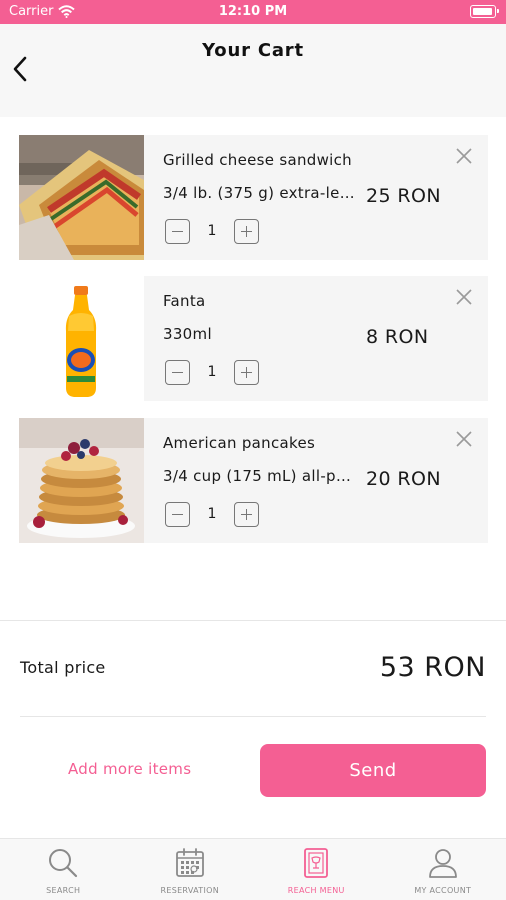 The width and height of the screenshot is (506, 900). What do you see at coordinates (403, 196) in the screenshot?
I see `item-price: 25 RON` at bounding box center [403, 196].